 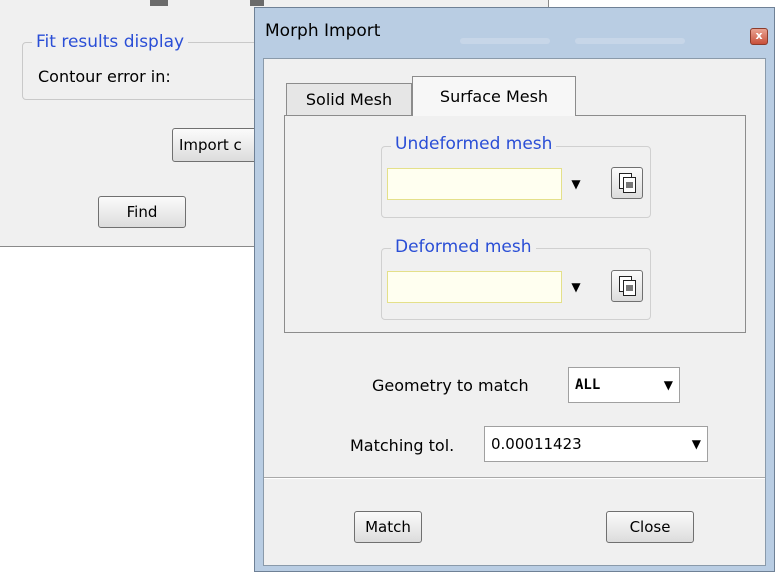 I want to click on dialog-title: Morph Import, so click(x=323, y=31).